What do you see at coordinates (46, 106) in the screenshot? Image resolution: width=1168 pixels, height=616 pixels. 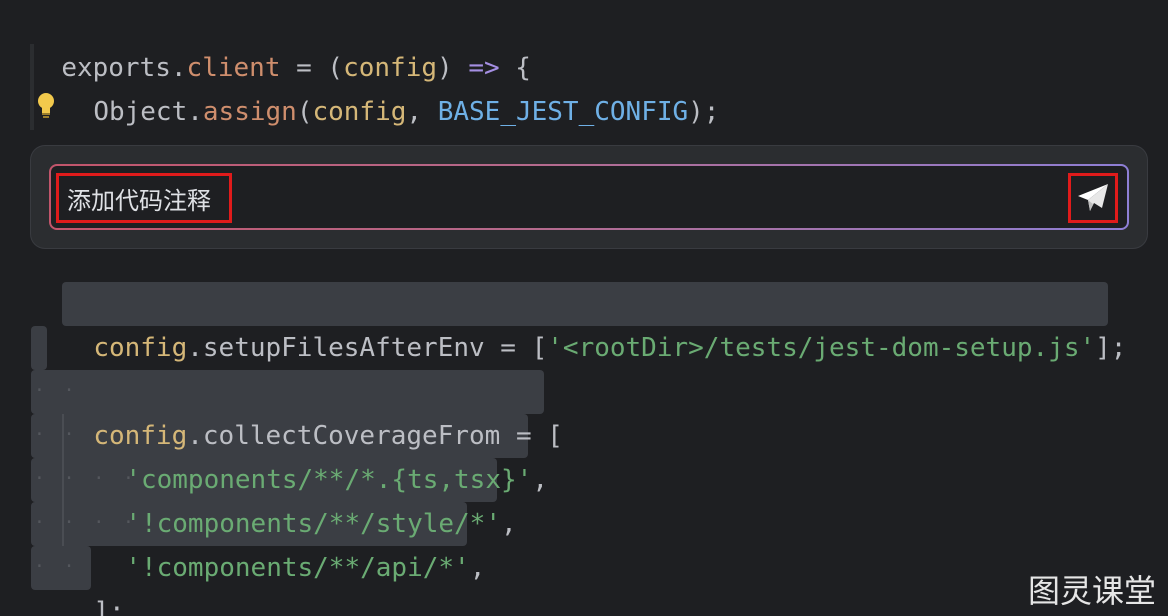 I see `lightbulb-icon` at bounding box center [46, 106].